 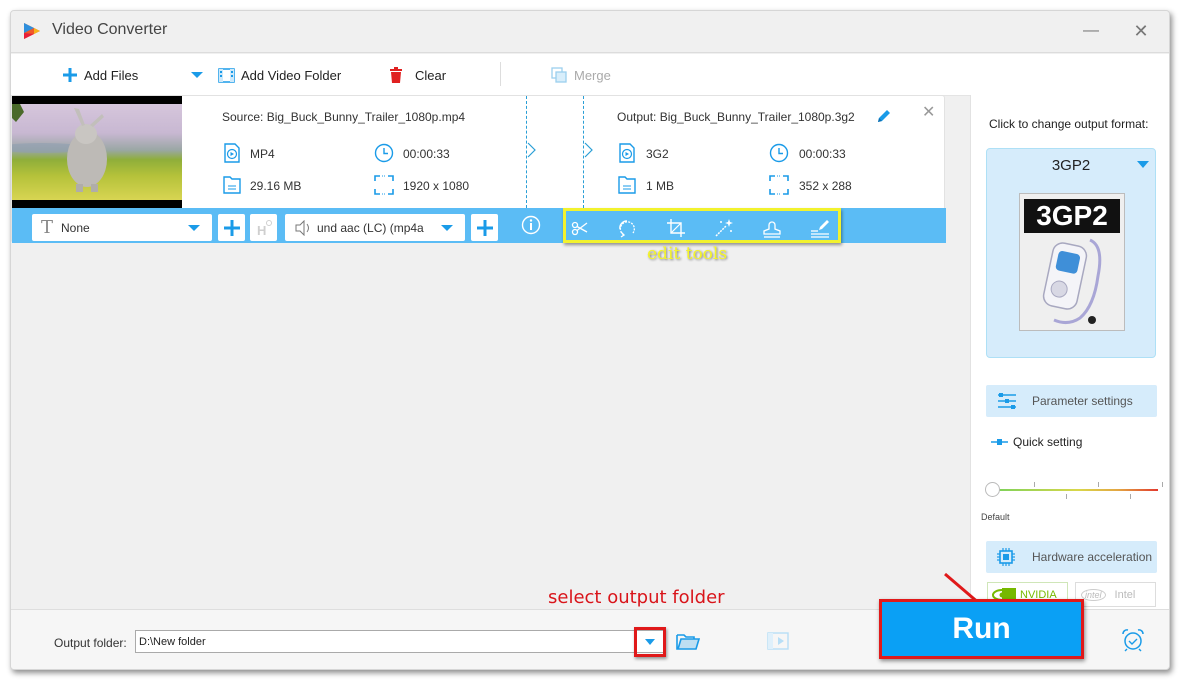 I want to click on run-button: Run, so click(x=981, y=629).